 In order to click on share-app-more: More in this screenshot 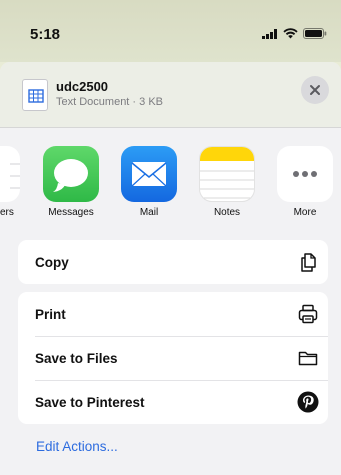, I will do `click(305, 182)`.